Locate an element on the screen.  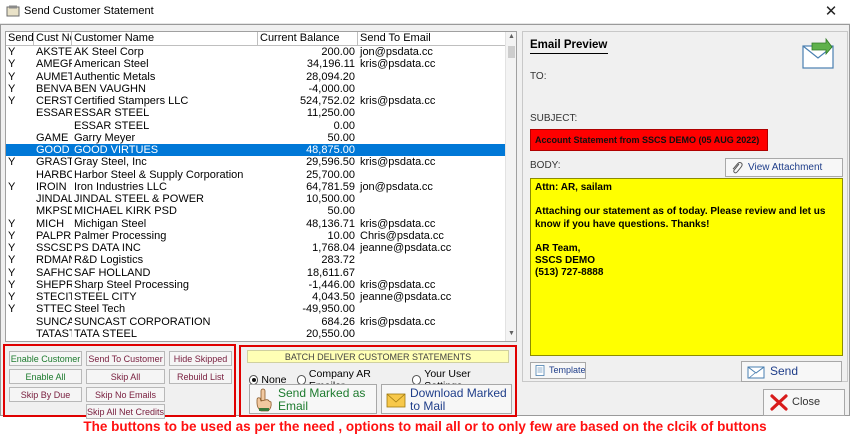
customer-name-cell: AK Steel Corp is located at coordinates (109, 52).